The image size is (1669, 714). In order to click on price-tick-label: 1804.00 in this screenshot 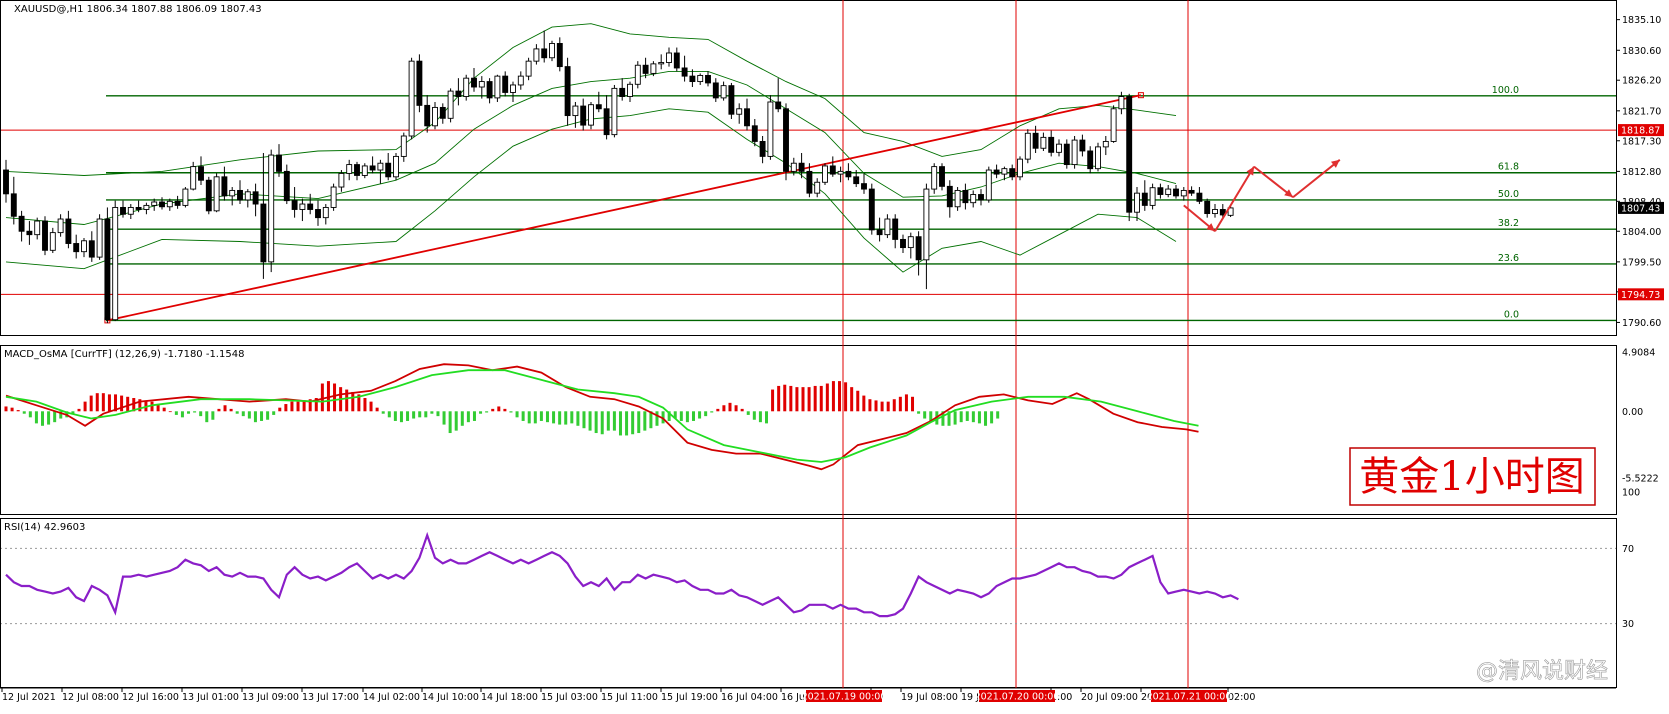, I will do `click(1641, 232)`.